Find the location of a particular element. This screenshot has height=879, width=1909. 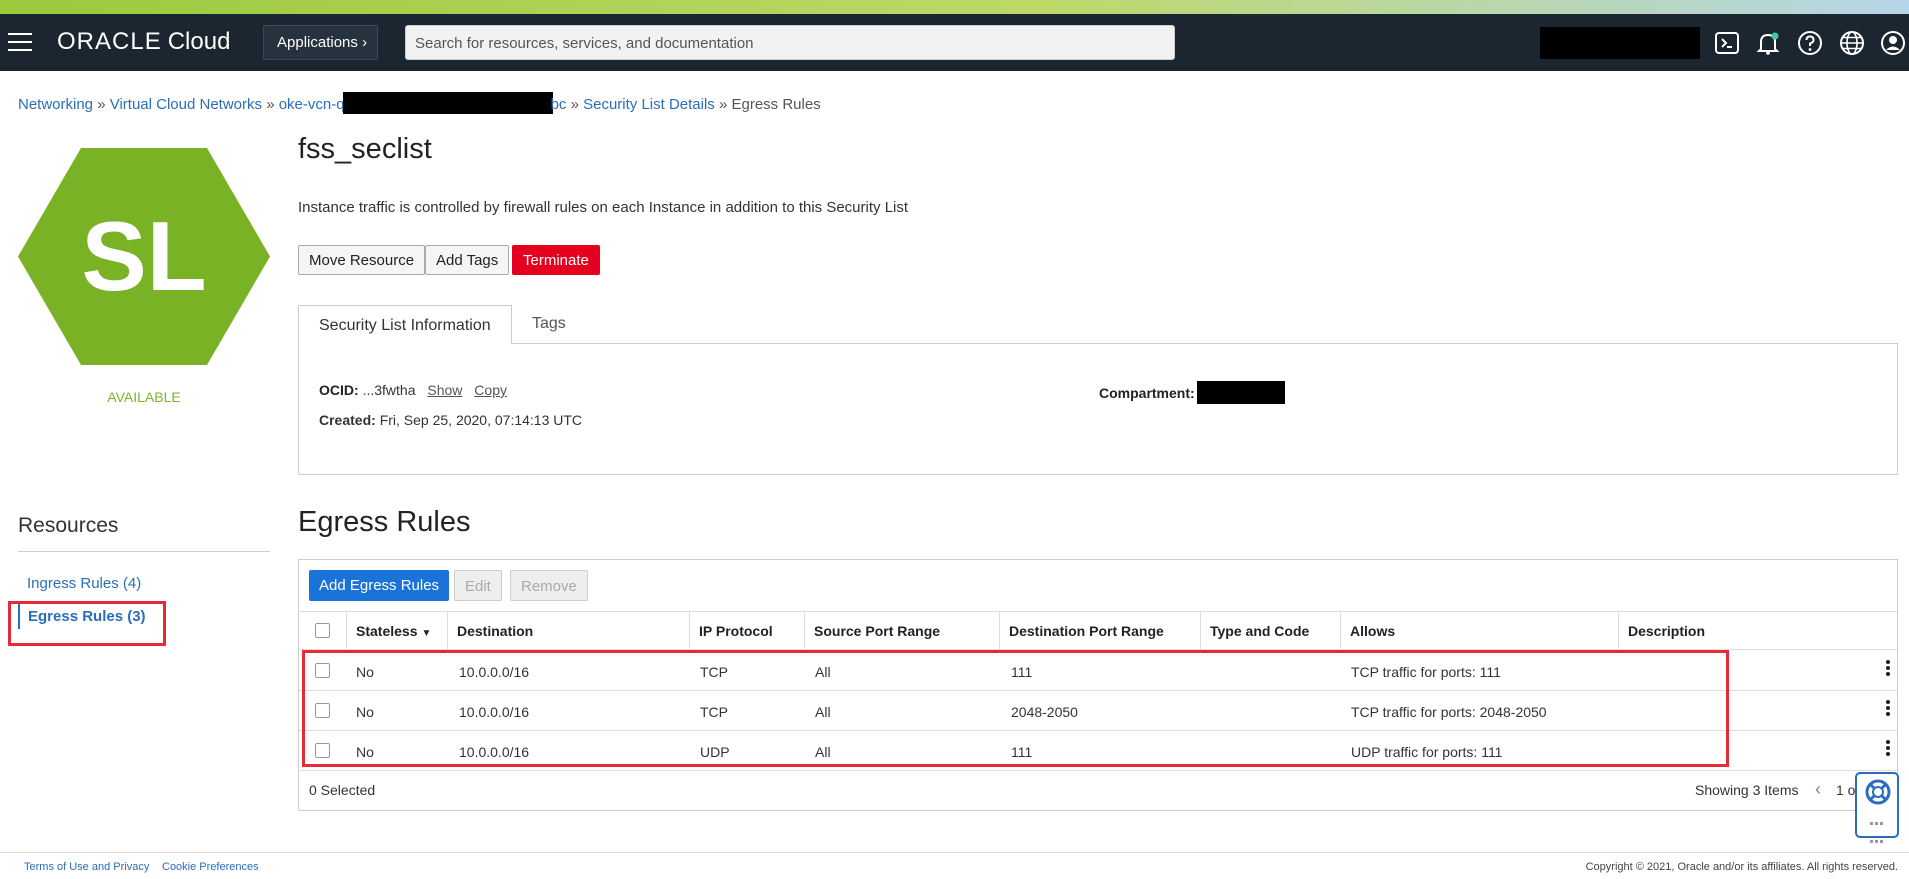

column-header-description: Description is located at coordinates (1661, 631).